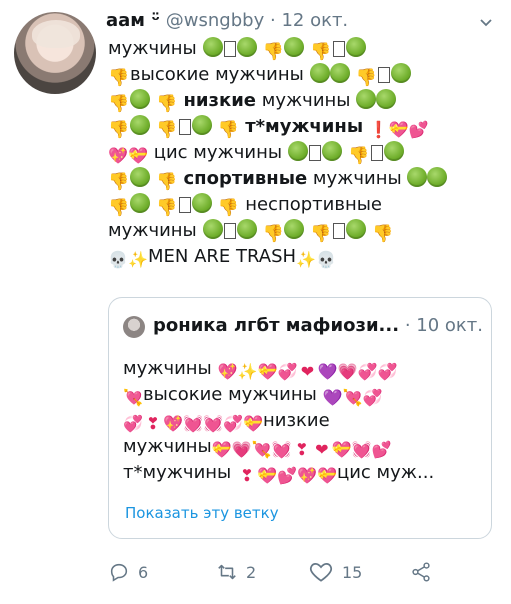 The image size is (511, 604). I want to click on retweet-button: 2, so click(236, 572).